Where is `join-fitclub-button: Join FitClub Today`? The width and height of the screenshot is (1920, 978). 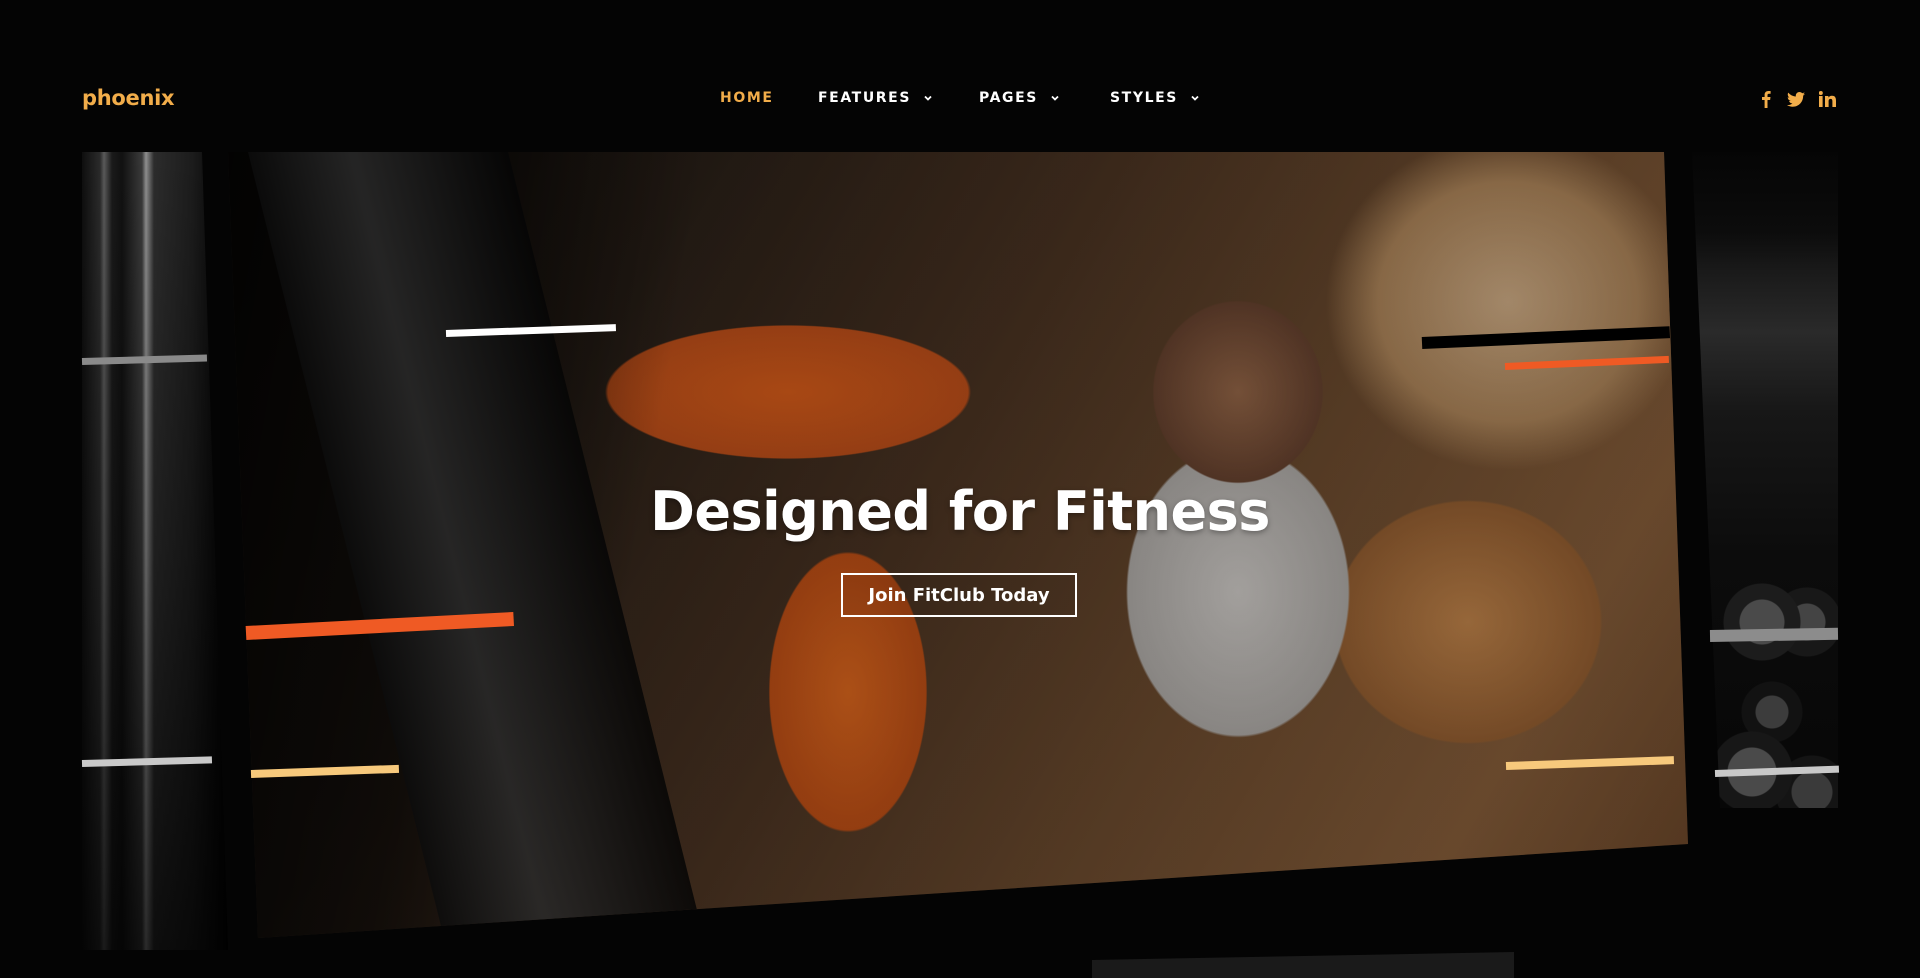
join-fitclub-button: Join FitClub Today is located at coordinates (959, 595).